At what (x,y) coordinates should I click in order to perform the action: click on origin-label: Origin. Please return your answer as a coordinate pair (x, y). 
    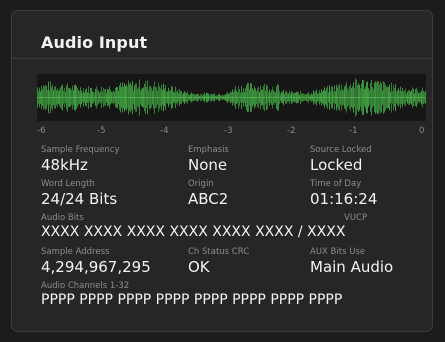
    Looking at the image, I should click on (201, 184).